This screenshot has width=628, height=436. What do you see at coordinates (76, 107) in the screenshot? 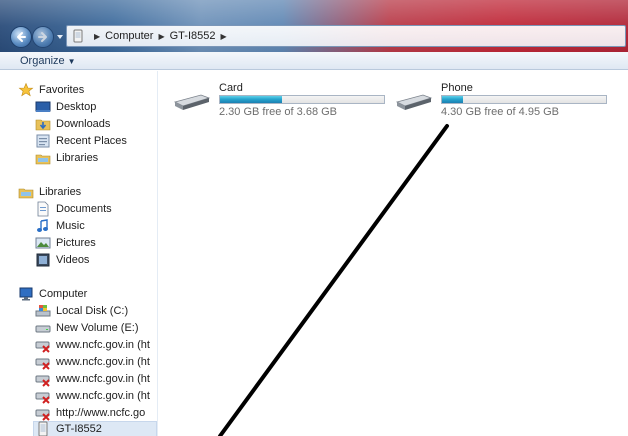
I see `nav-item-label: Desktop` at bounding box center [76, 107].